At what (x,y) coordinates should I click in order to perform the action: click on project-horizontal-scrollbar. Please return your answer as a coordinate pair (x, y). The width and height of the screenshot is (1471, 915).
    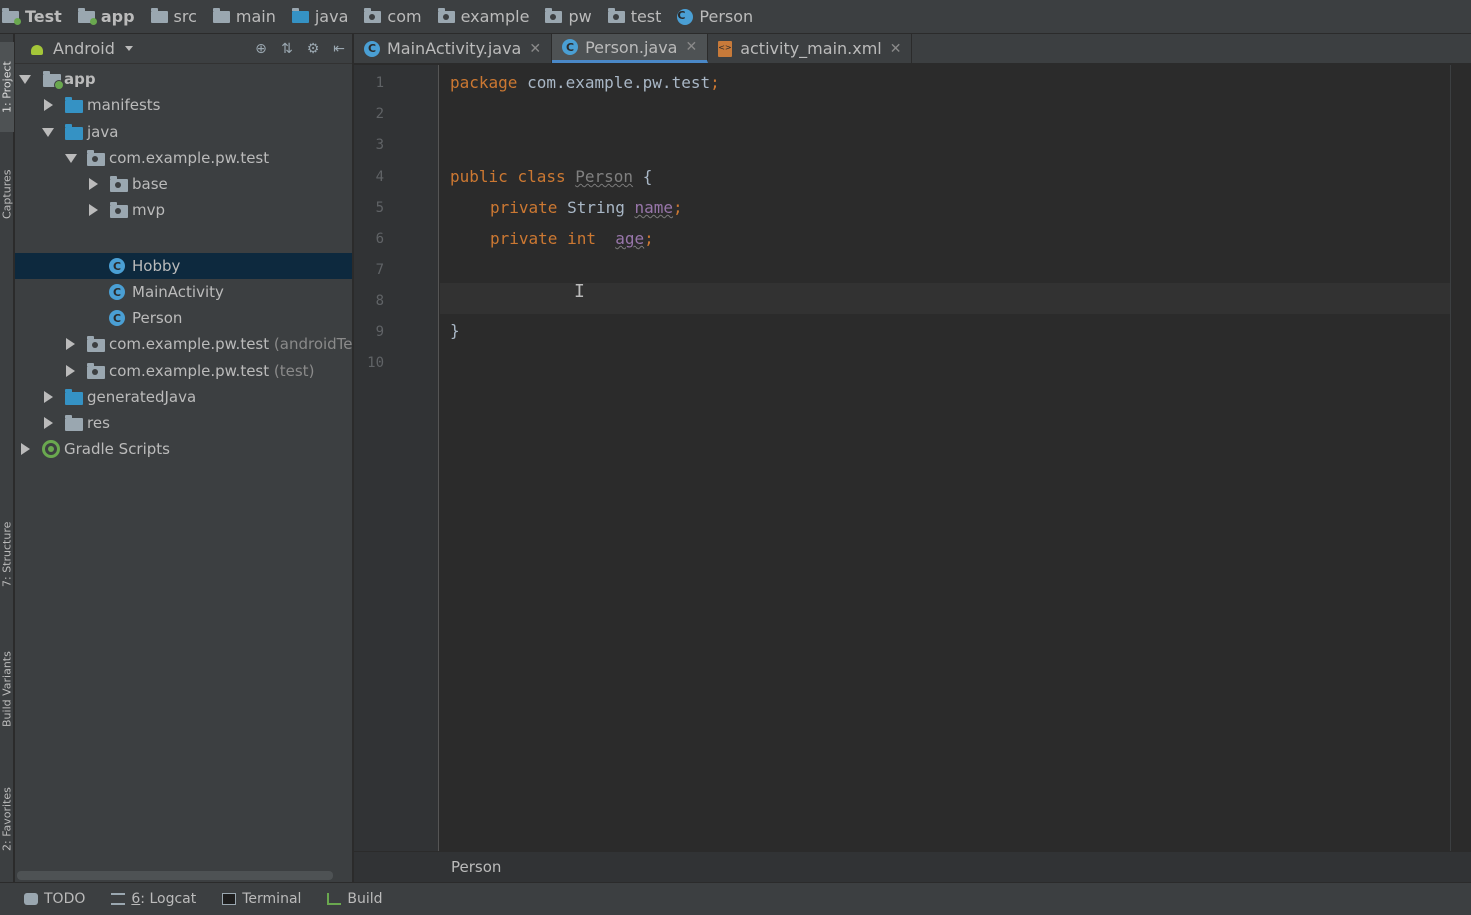
    Looking at the image, I should click on (175, 875).